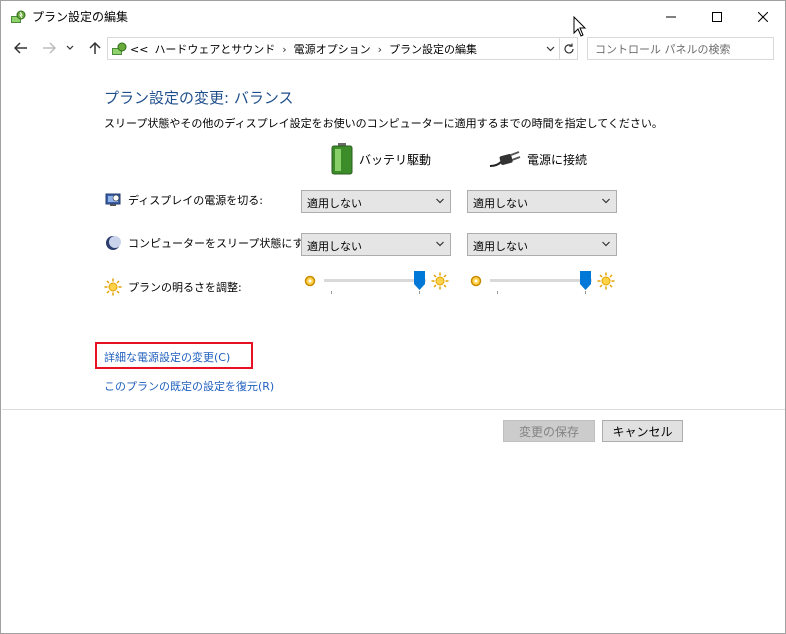 This screenshot has width=786, height=634. Describe the element at coordinates (377, 284) in the screenshot. I see `brightness-battery-slider` at that location.